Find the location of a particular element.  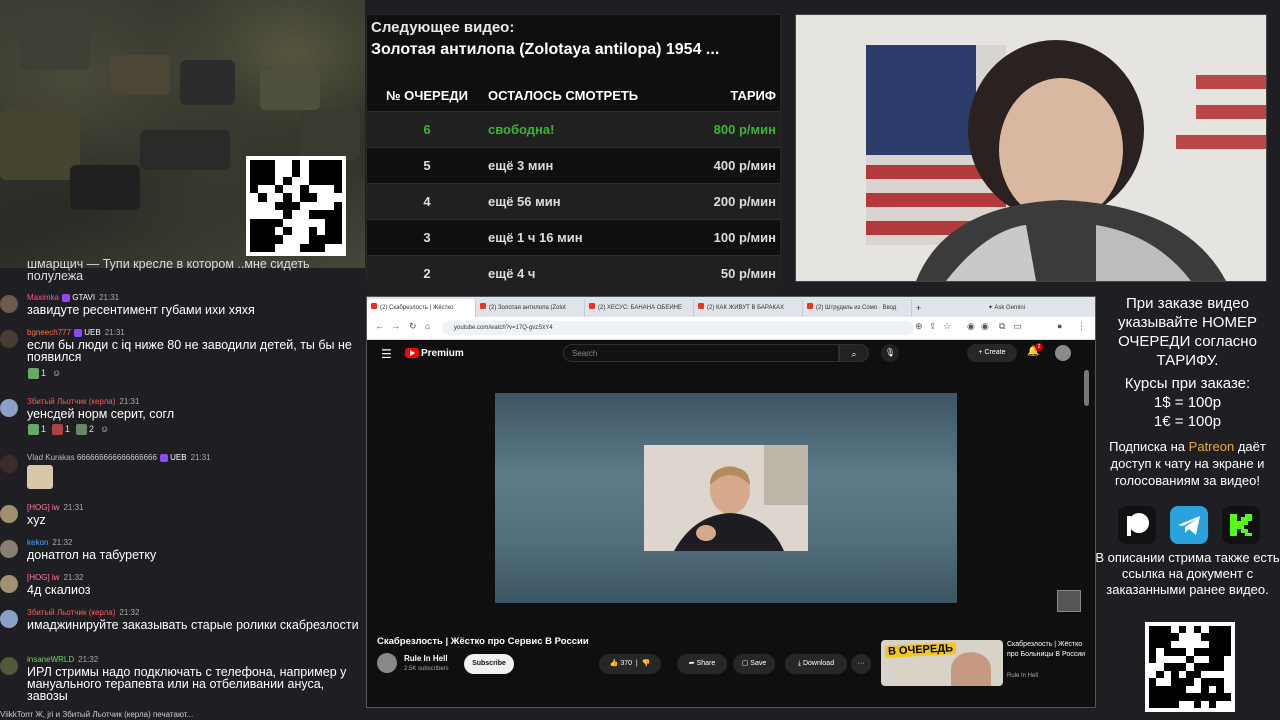

reload-icon: ↻ is located at coordinates (413, 326).